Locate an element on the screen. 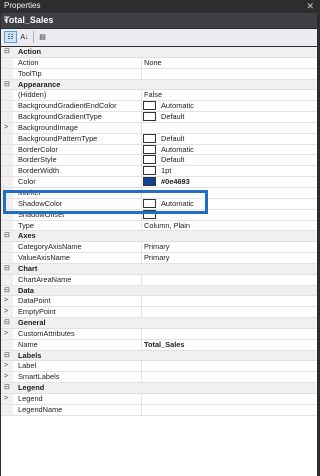  property-row: CategoryAxisName Primary is located at coordinates (159, 248).